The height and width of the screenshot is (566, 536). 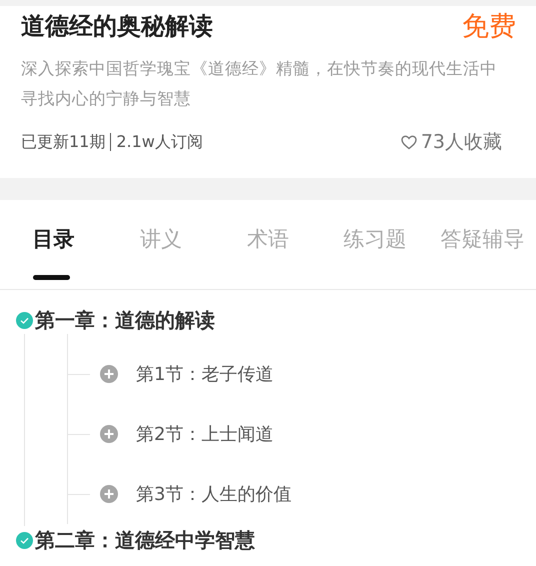 What do you see at coordinates (489, 27) in the screenshot?
I see `price-label: 免费` at bounding box center [489, 27].